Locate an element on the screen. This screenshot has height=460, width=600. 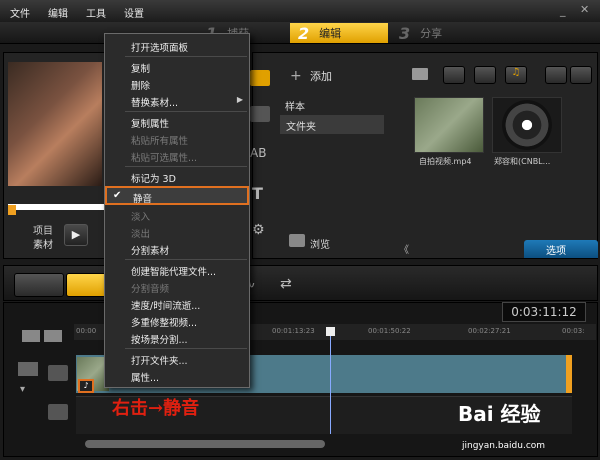
storyboard-view-icon is located at coordinates (39, 285).